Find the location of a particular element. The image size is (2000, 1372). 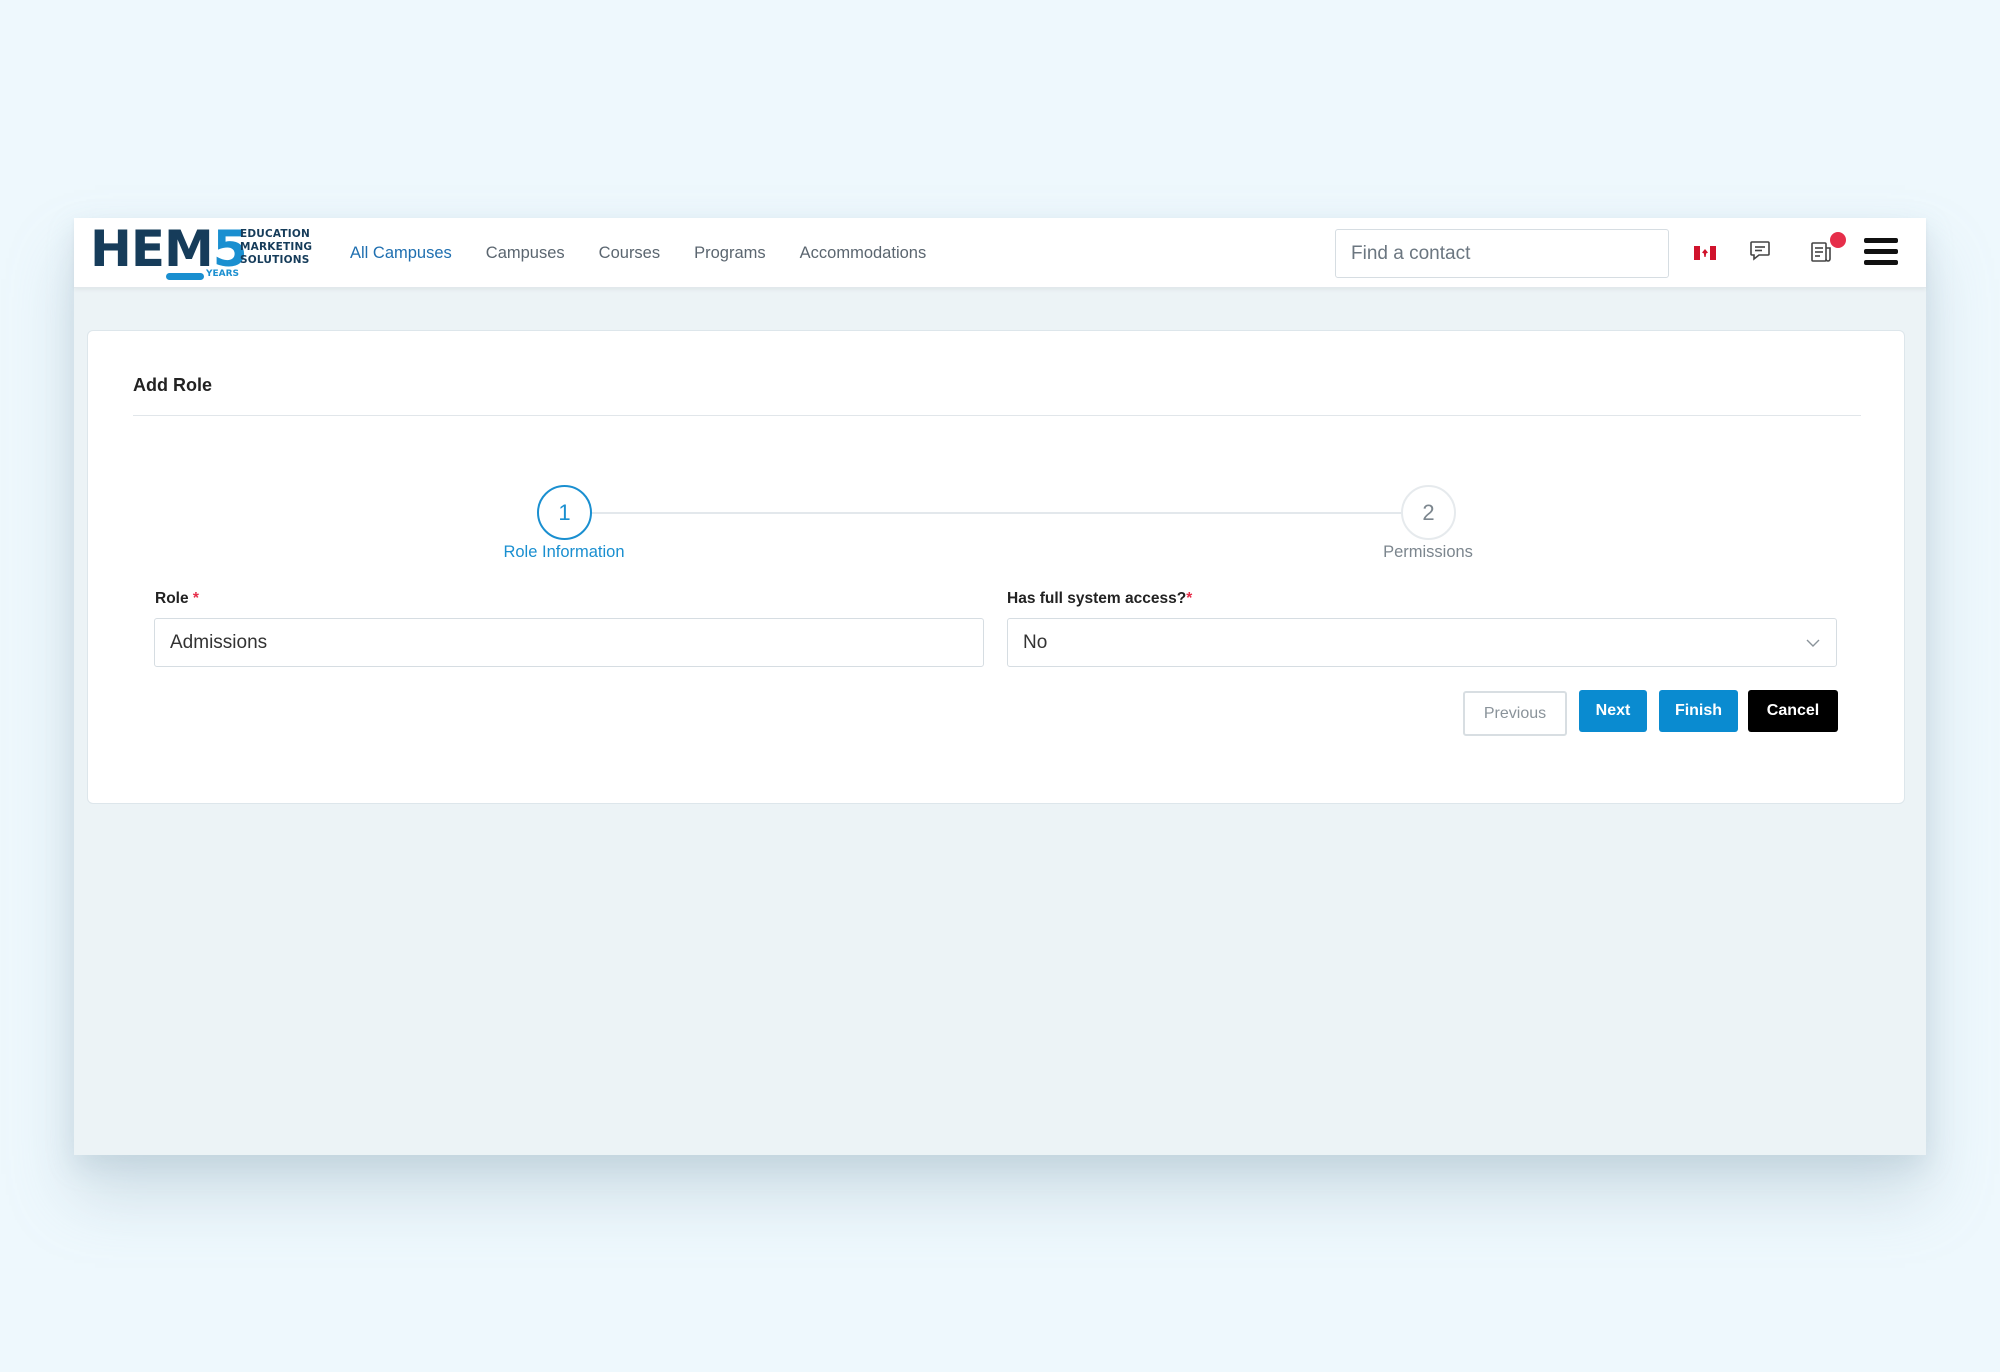

logo-tagline: EDUCATION MARKETING SOLUTIONS is located at coordinates (276, 247).